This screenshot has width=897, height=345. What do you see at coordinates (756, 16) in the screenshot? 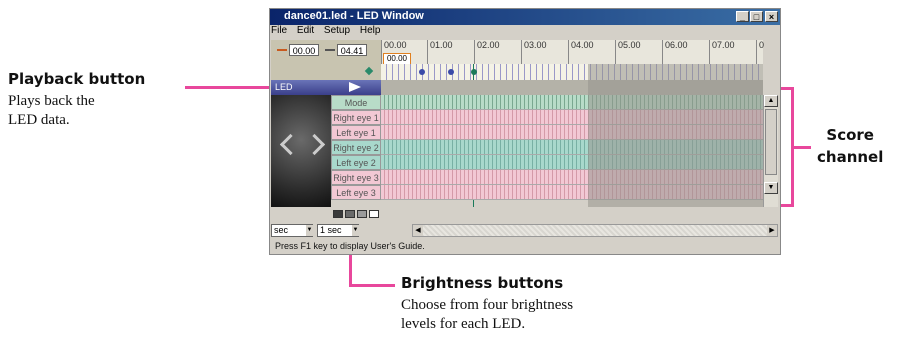
I see `maximize-button: □` at bounding box center [756, 16].